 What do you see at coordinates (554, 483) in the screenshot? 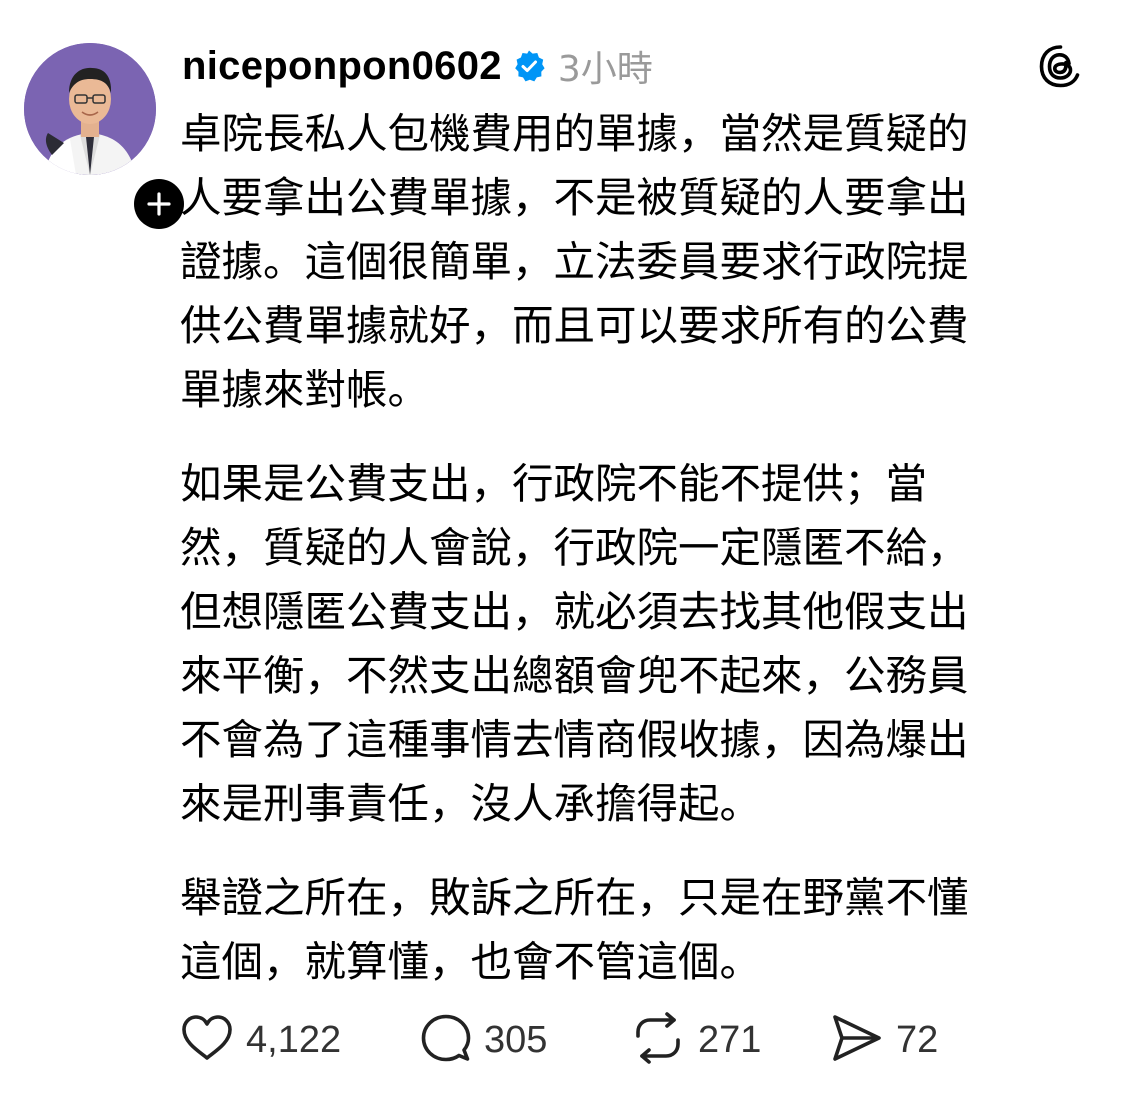
I see `post-text-line: 如果是公費支出，行政院不能不提供；當` at bounding box center [554, 483].